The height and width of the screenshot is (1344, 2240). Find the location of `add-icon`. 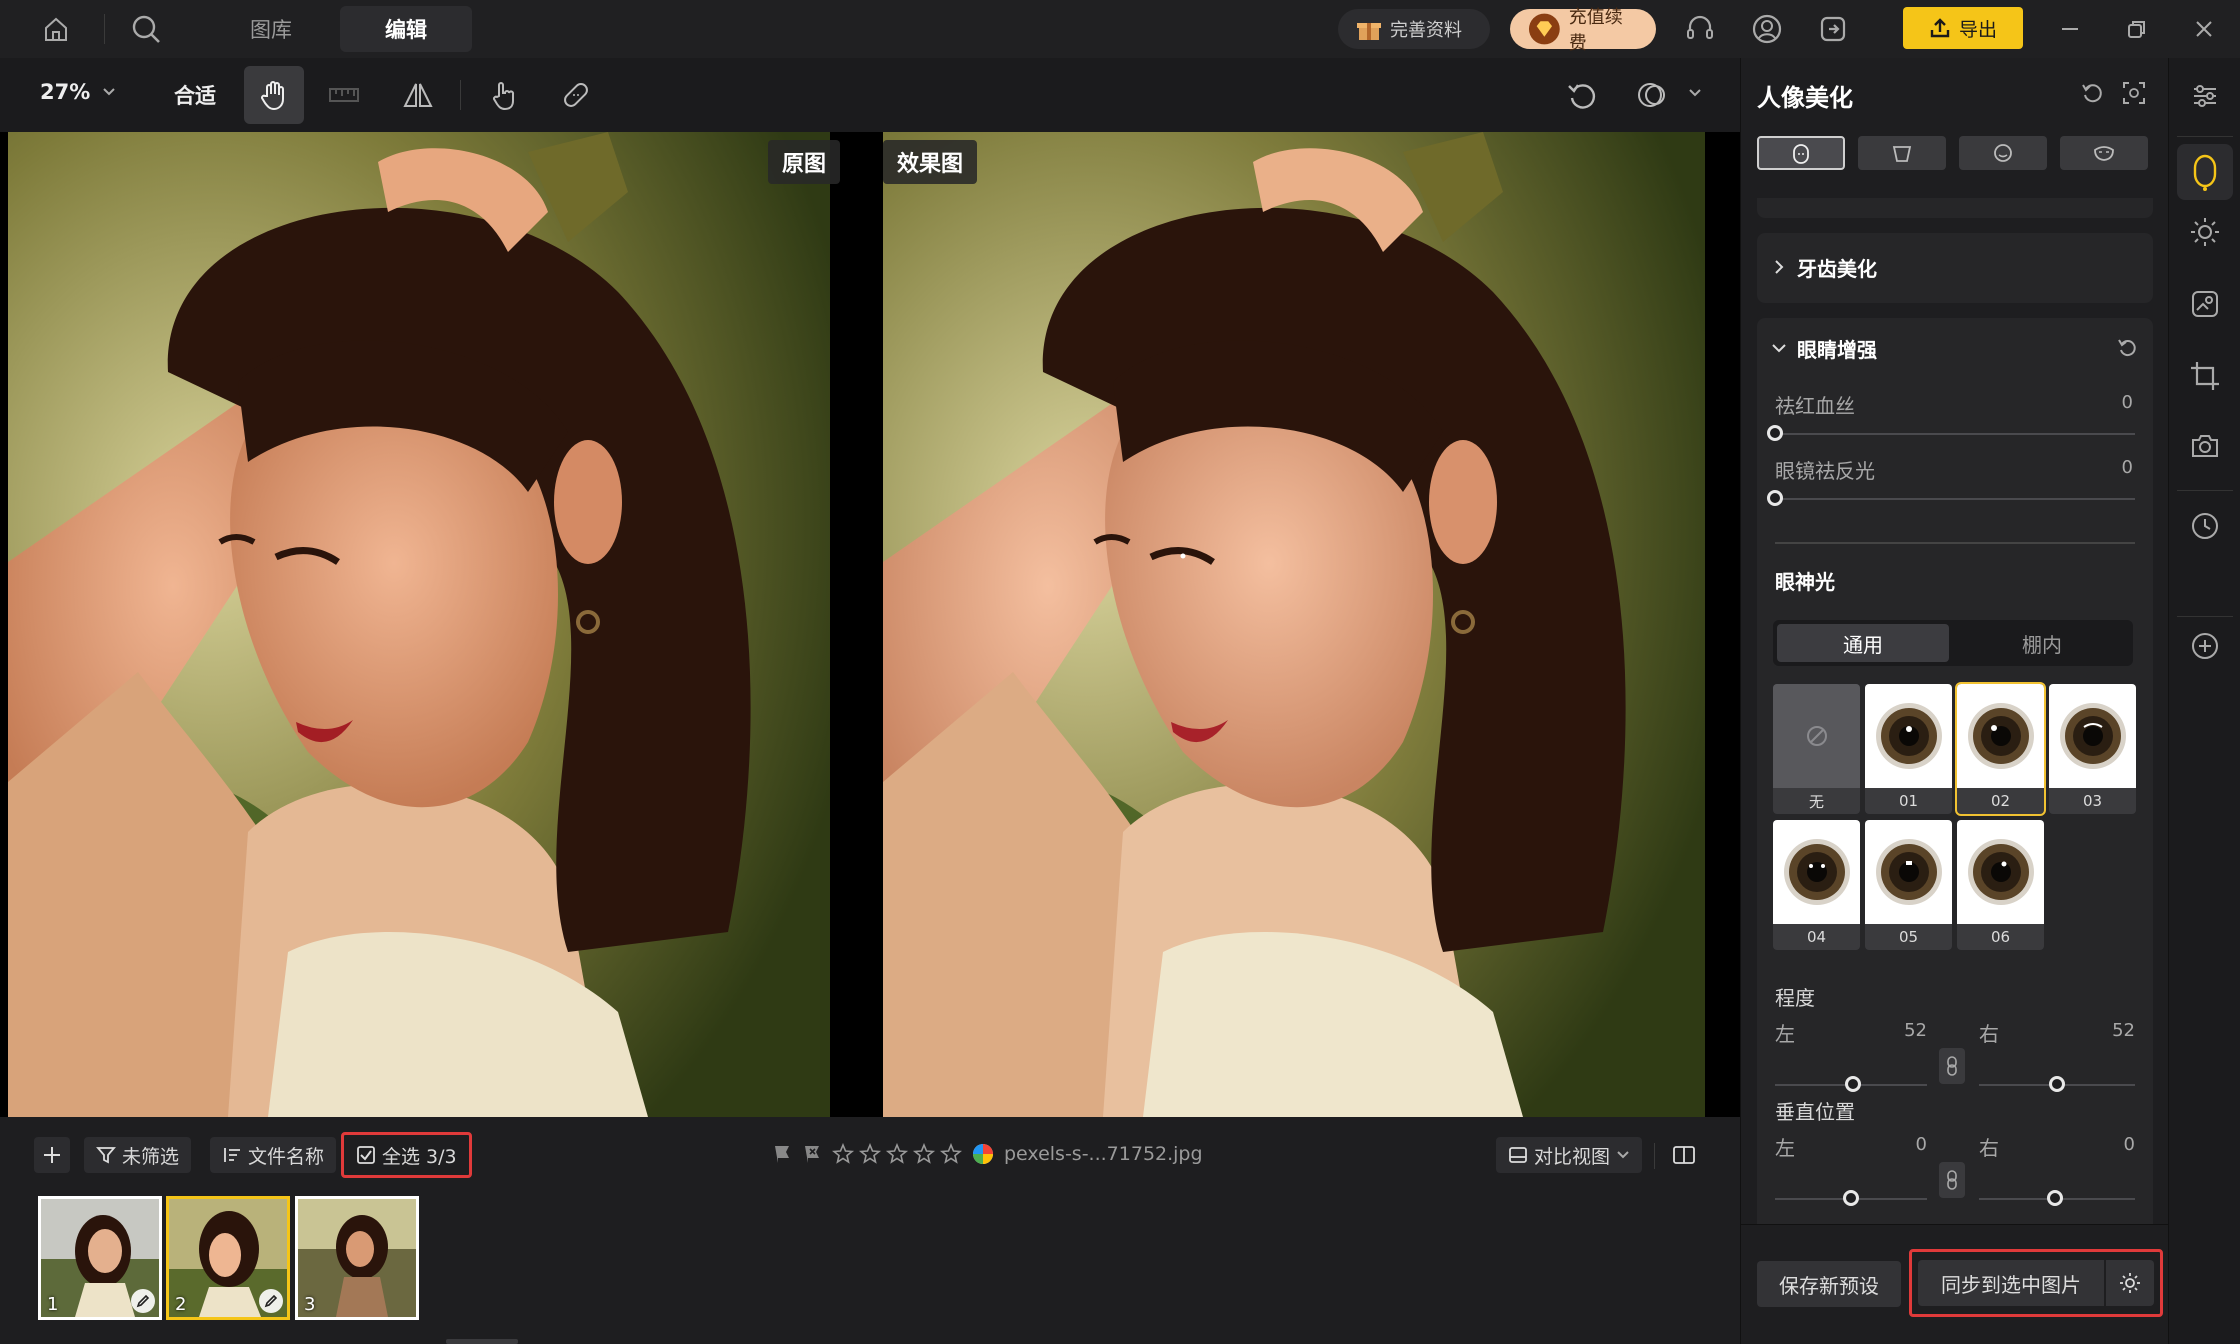

add-icon is located at coordinates (2205, 646).